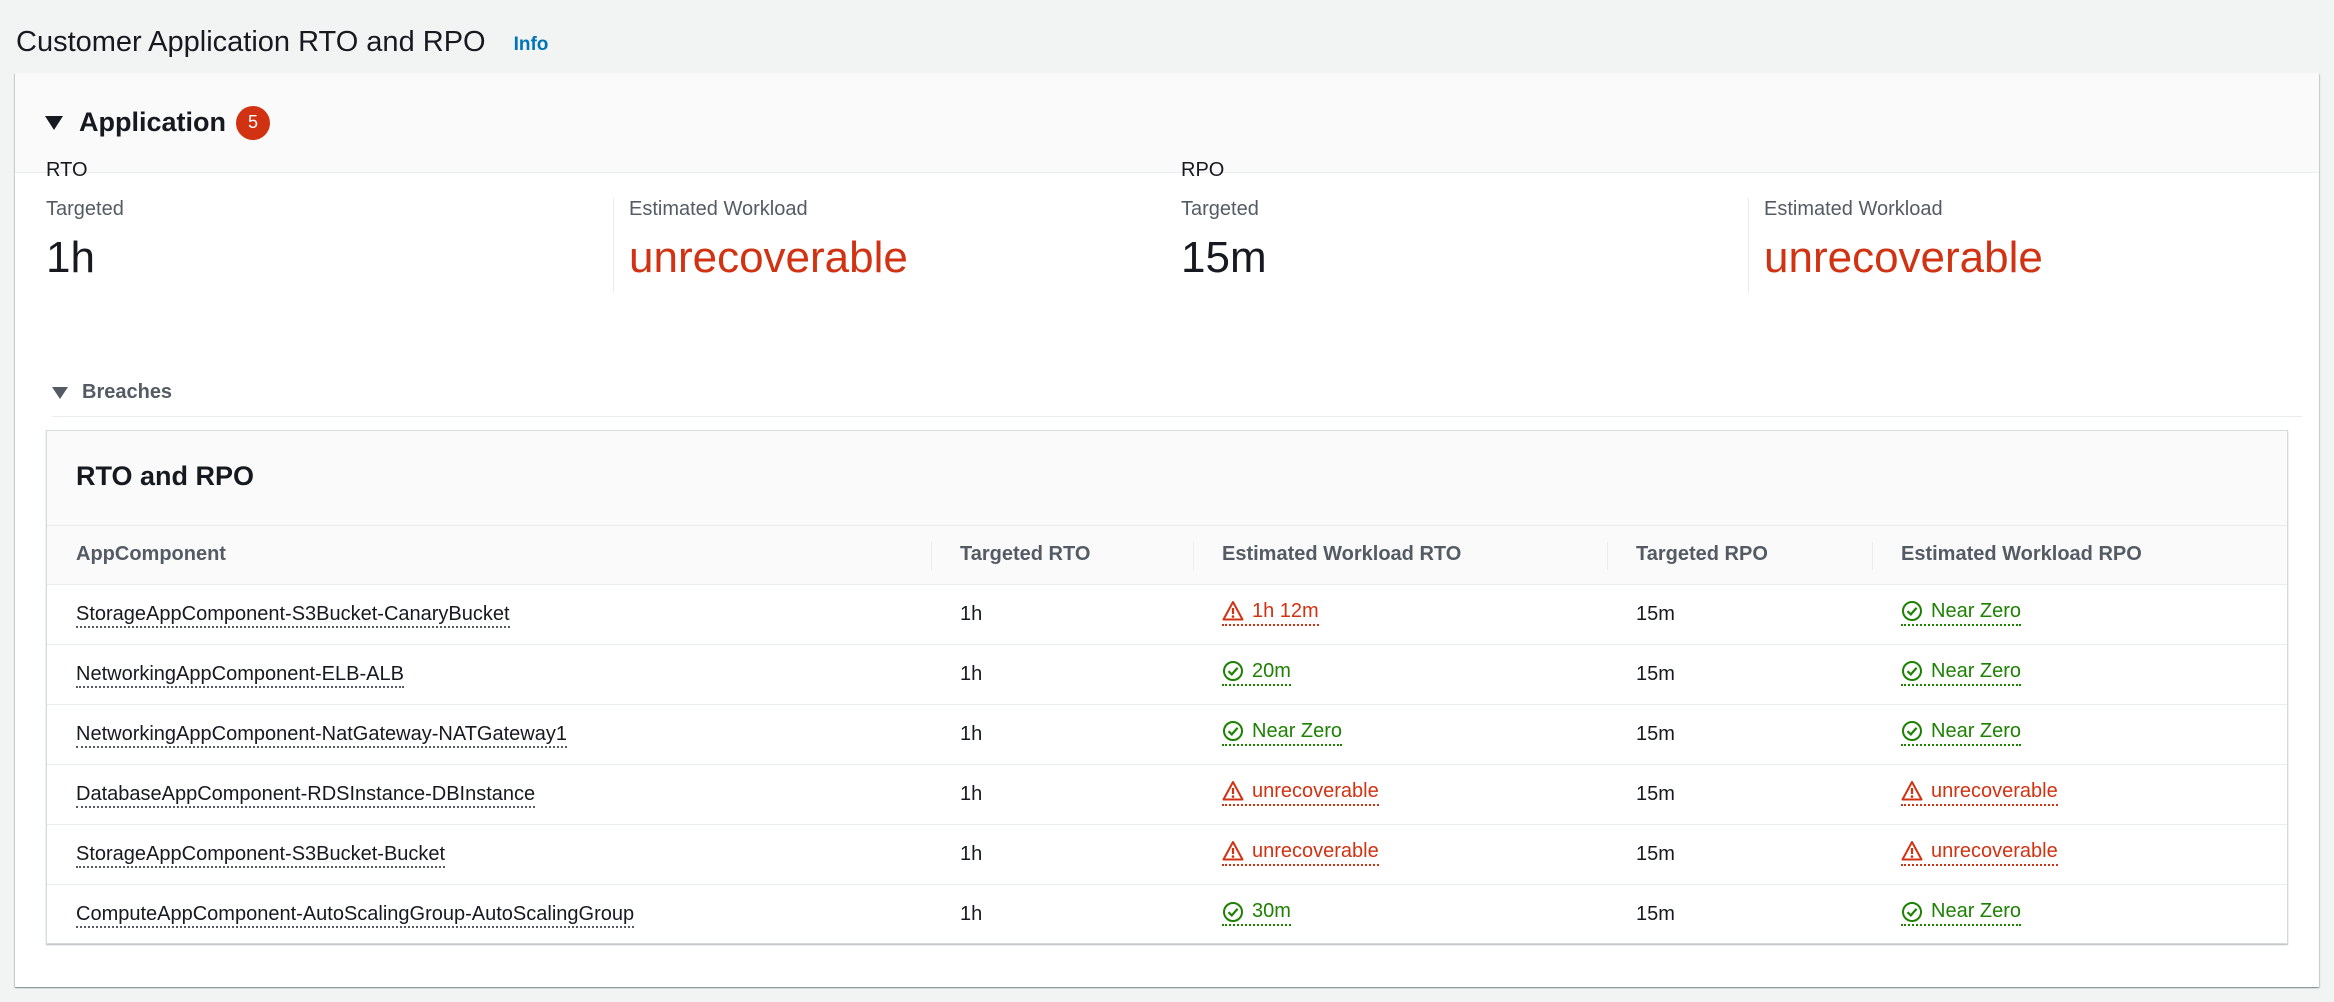  What do you see at coordinates (489, 854) in the screenshot?
I see `cell-appcomponent: StorageAppComponent-S3Bucket-Bucket` at bounding box center [489, 854].